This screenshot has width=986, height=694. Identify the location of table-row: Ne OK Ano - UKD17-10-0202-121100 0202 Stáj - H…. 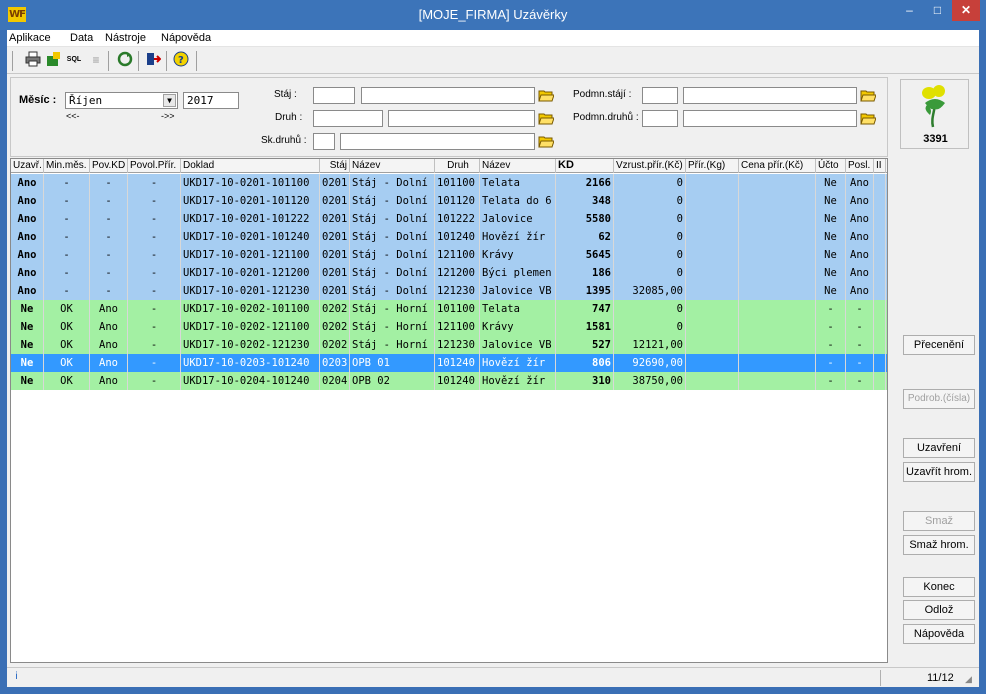
(449, 327).